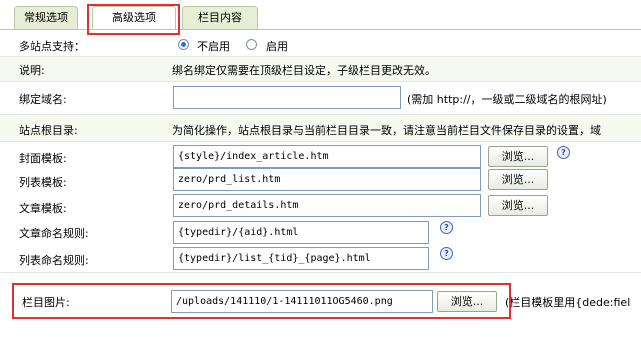  Describe the element at coordinates (301, 232) in the screenshot. I see `article-rule-input: {typedir}/{aid}.html` at that location.